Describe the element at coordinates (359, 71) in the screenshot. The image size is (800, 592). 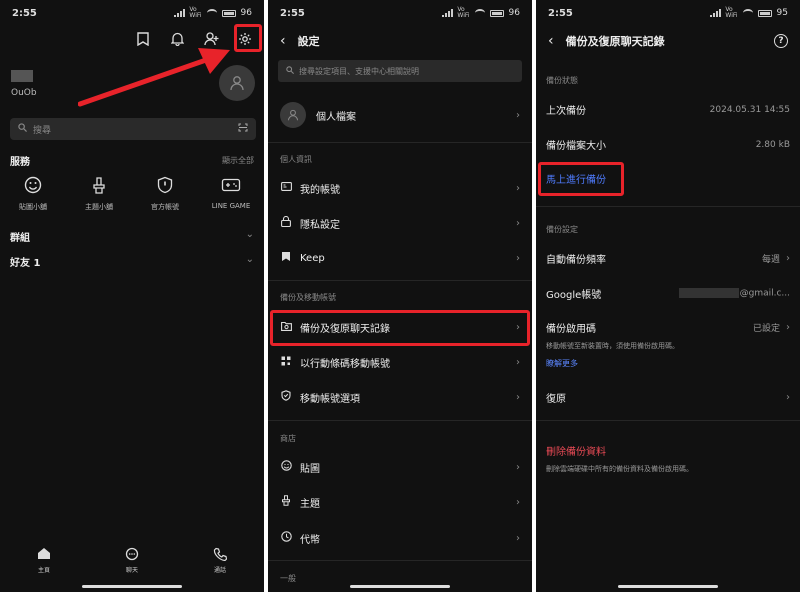
I see `search-placeholder: 搜尋設定項目、支援中心相關說明` at that location.